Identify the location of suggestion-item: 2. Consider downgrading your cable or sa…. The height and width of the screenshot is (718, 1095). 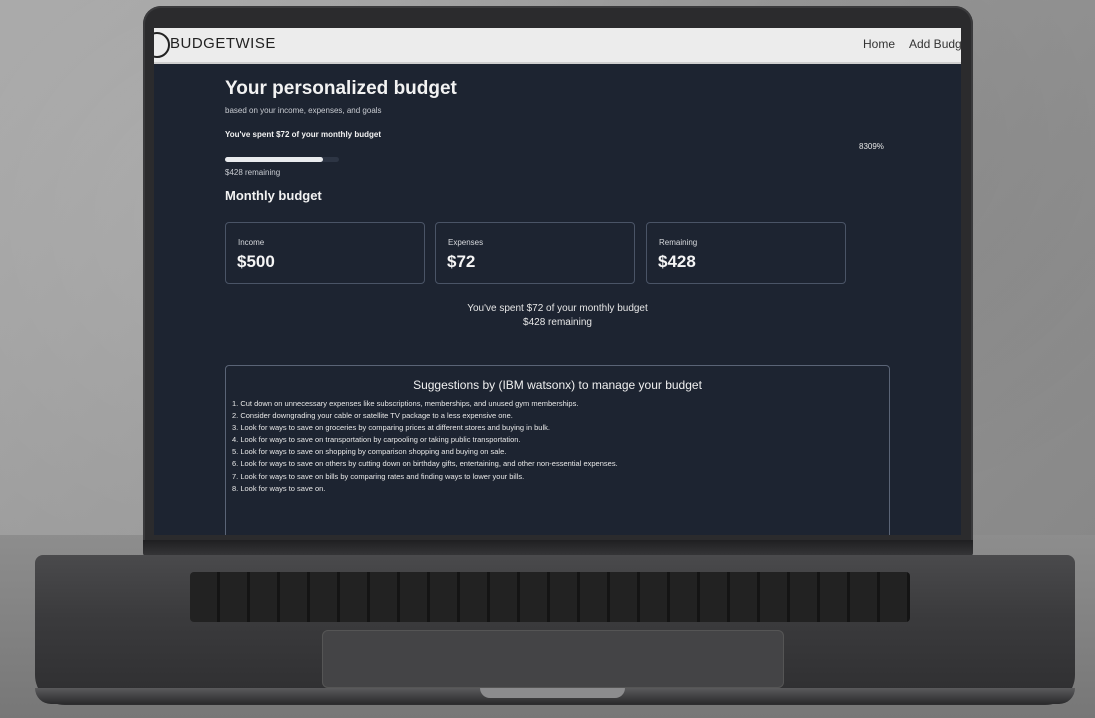
(372, 416).